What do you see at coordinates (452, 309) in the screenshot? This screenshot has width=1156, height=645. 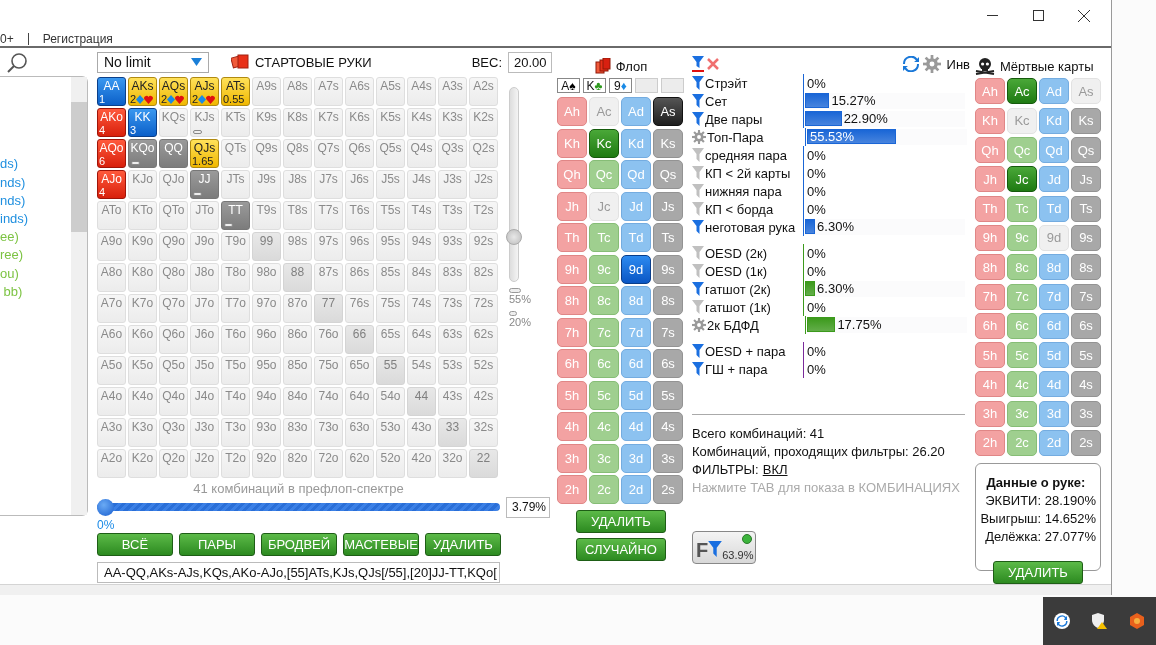 I see `hand-cell: 73s` at bounding box center [452, 309].